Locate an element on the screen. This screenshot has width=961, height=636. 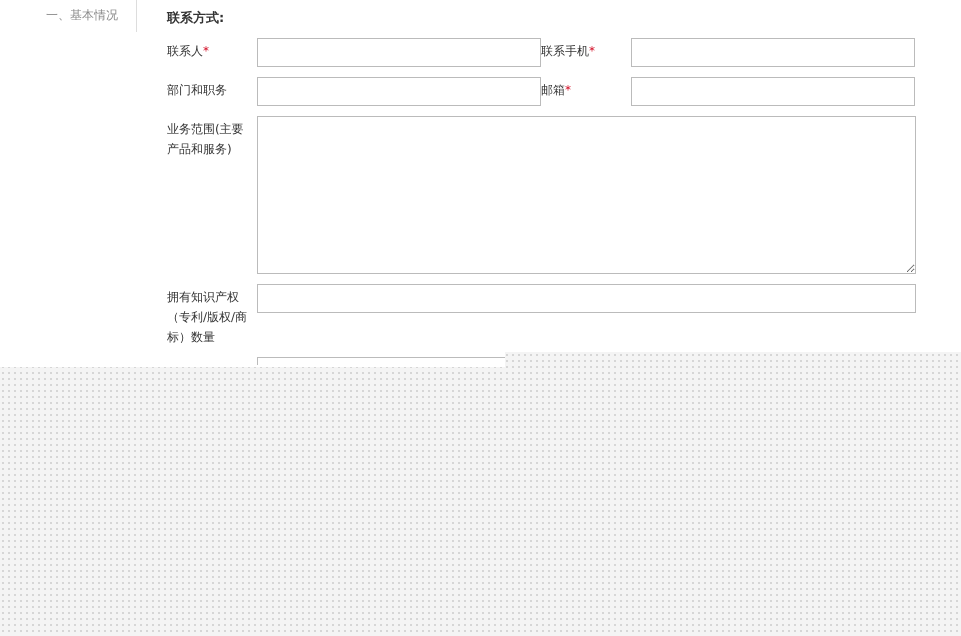
field-label: 邮箱 is located at coordinates (553, 89).